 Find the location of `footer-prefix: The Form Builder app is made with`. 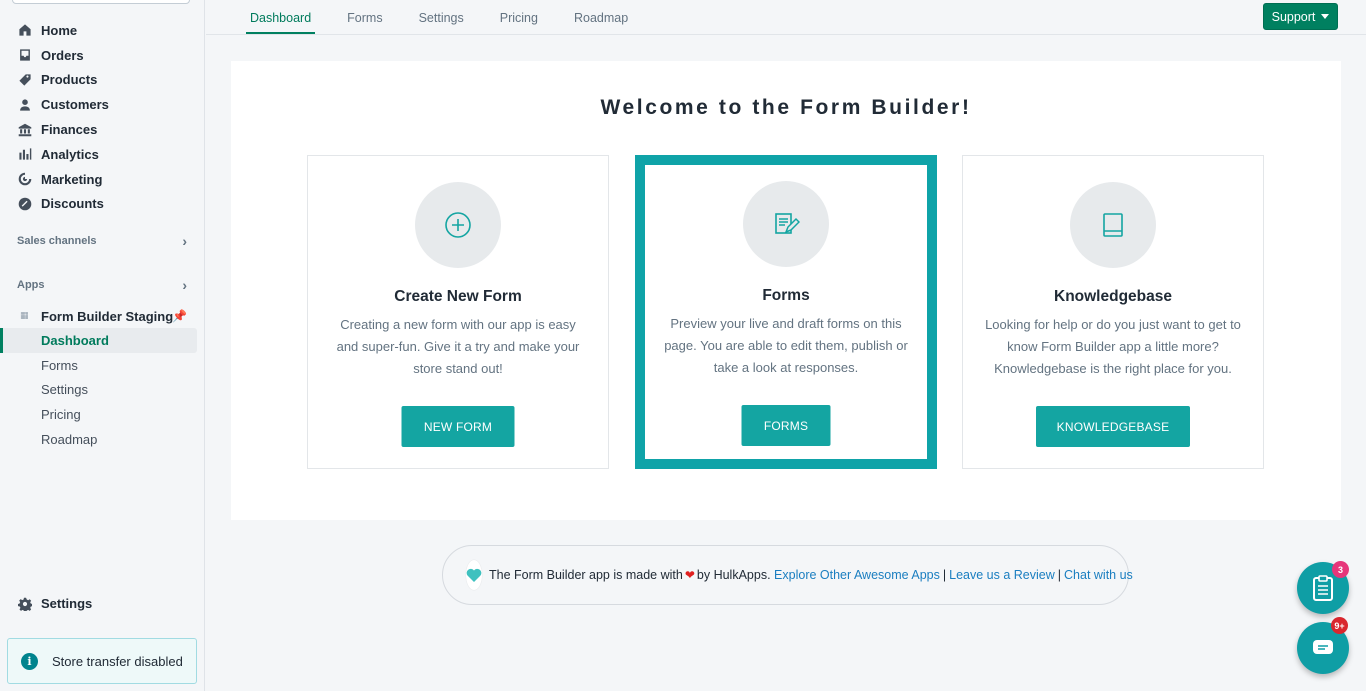

footer-prefix: The Form Builder app is made with is located at coordinates (586, 575).